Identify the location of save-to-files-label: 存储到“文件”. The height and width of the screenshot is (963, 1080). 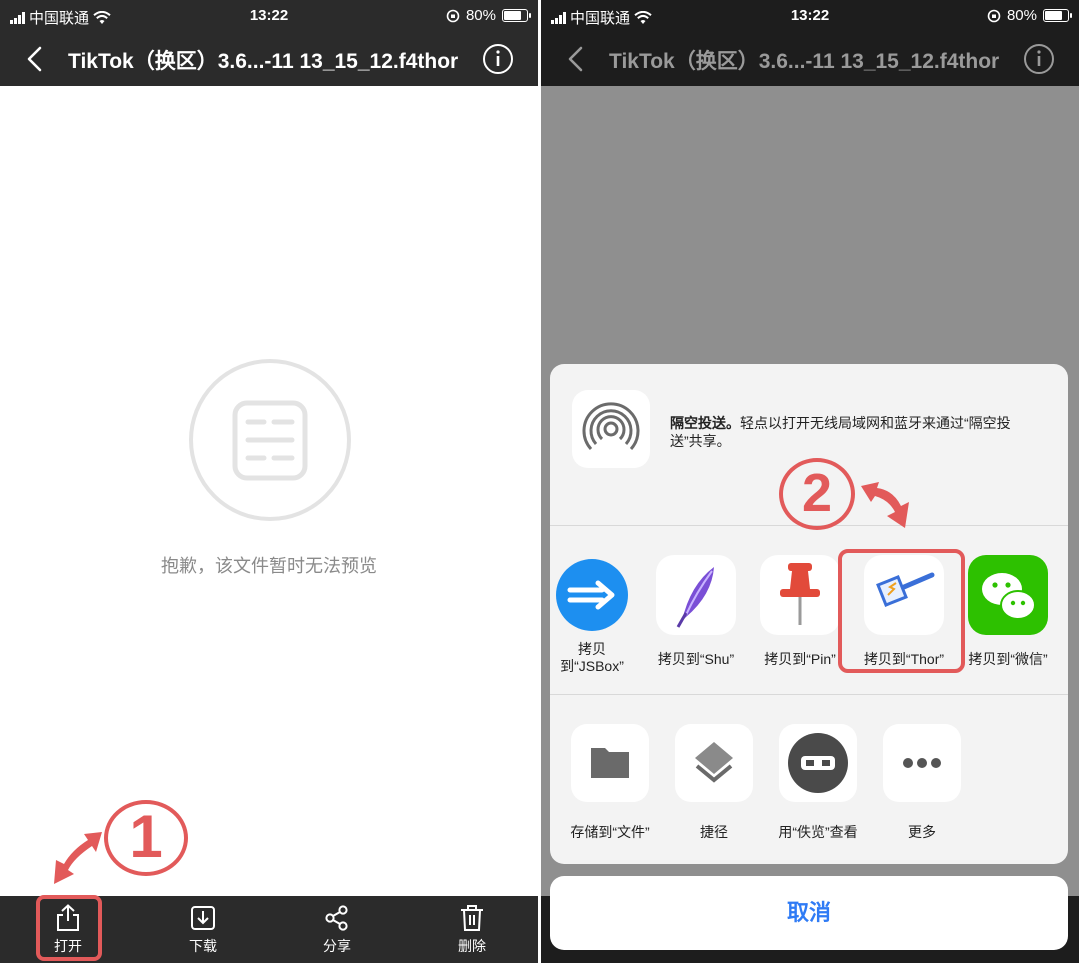
(610, 832).